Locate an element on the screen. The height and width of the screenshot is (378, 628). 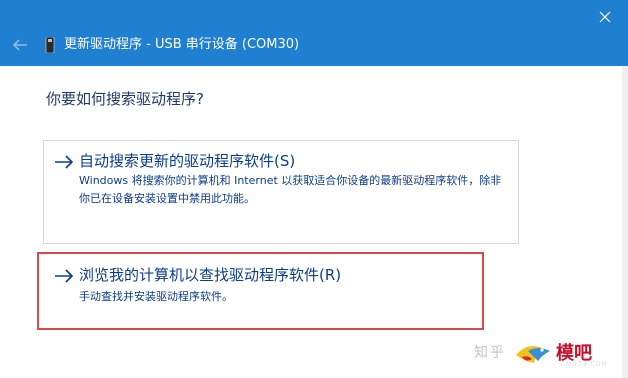
bird-logo-icon is located at coordinates (533, 354).